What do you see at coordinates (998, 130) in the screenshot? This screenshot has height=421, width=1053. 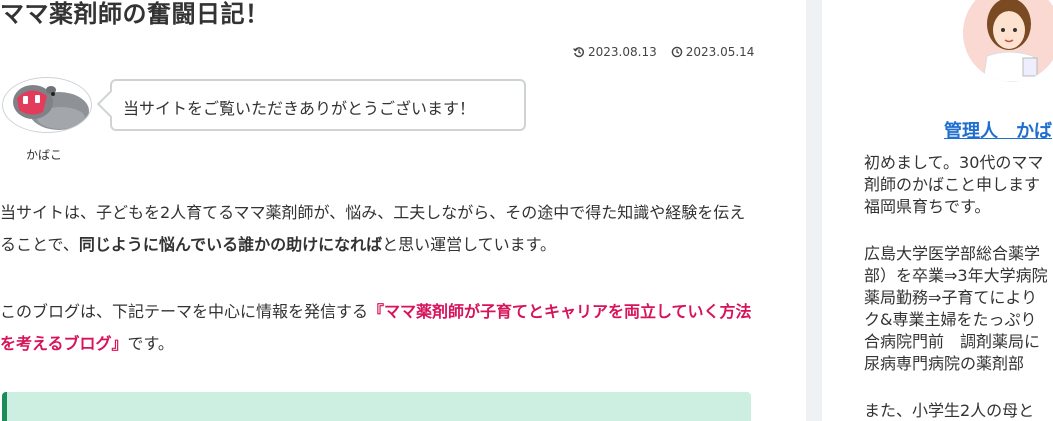 I see `admin-name-link: 管理人 かば` at bounding box center [998, 130].